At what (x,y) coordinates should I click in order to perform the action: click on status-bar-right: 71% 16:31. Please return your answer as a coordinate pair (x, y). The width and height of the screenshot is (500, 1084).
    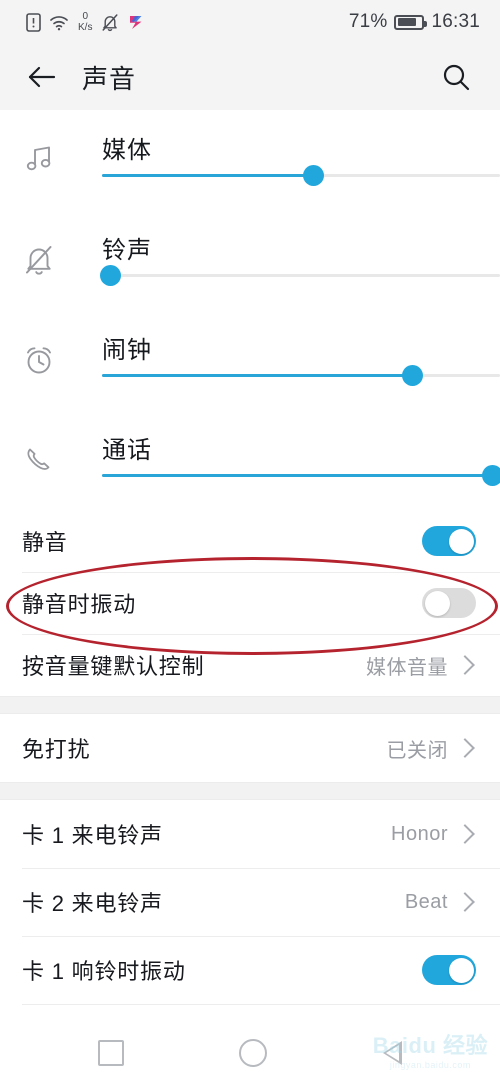
    Looking at the image, I should click on (414, 22).